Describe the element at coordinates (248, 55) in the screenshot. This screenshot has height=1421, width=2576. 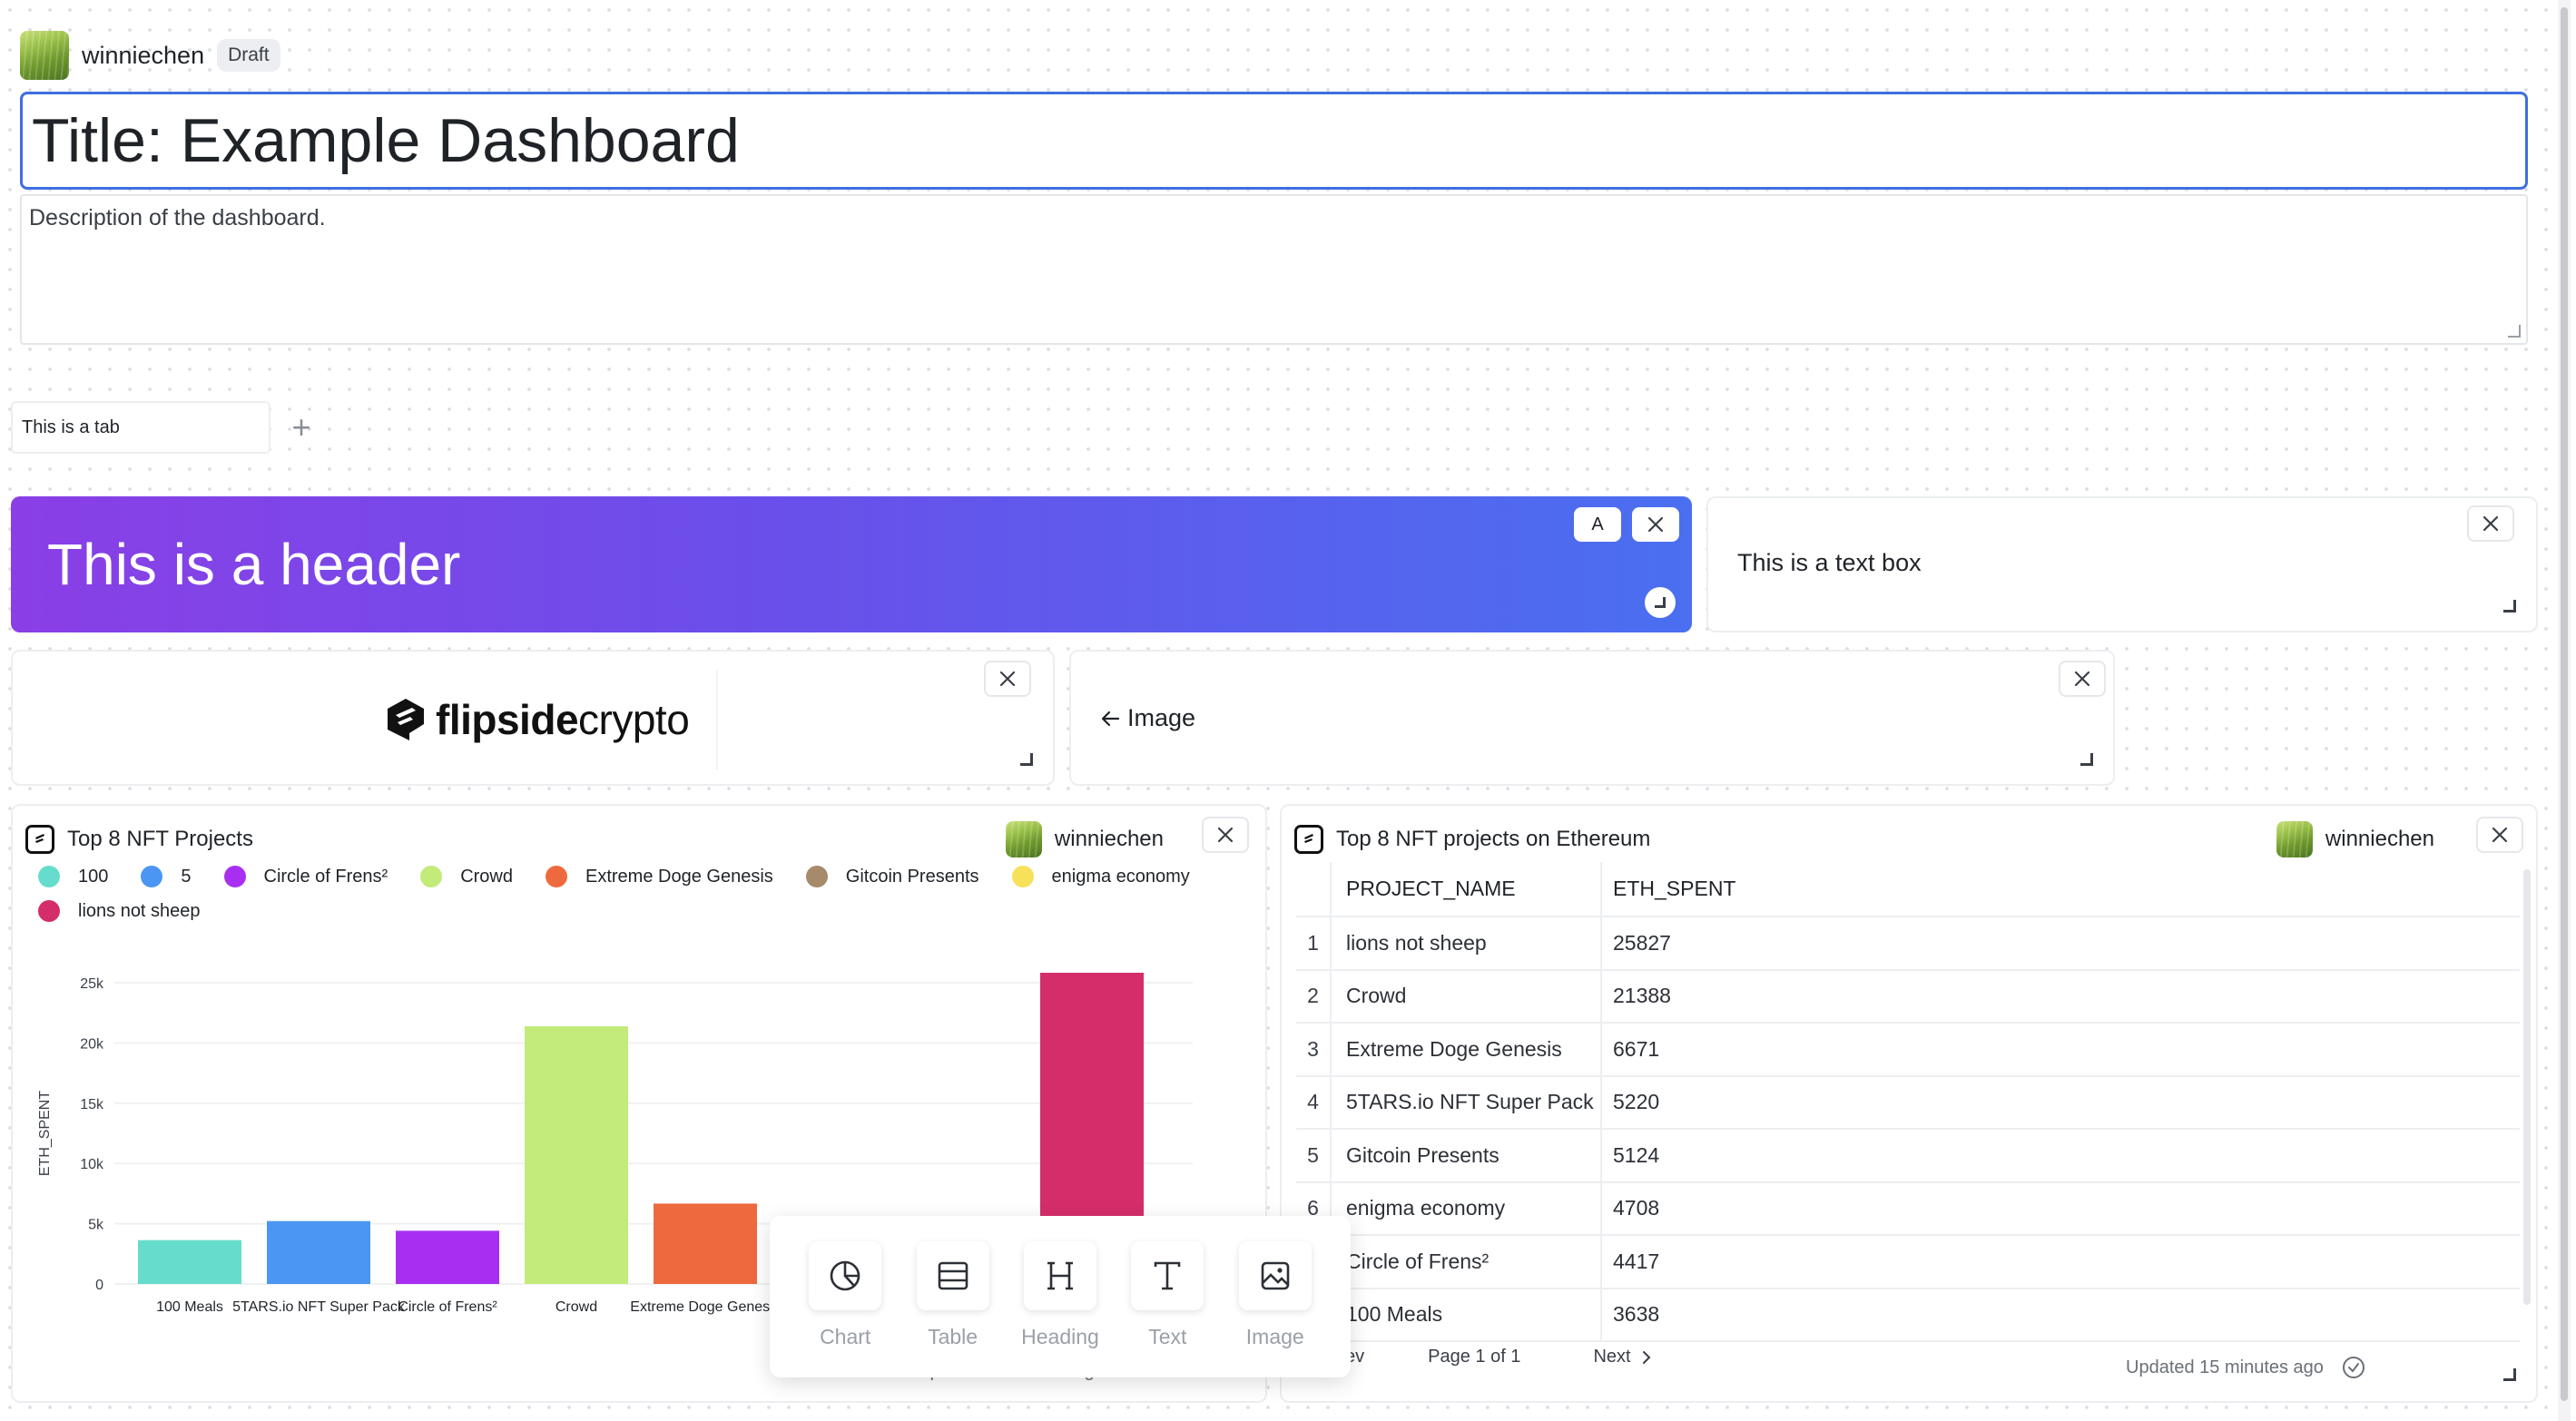
I see `status-badge: Draft` at that location.